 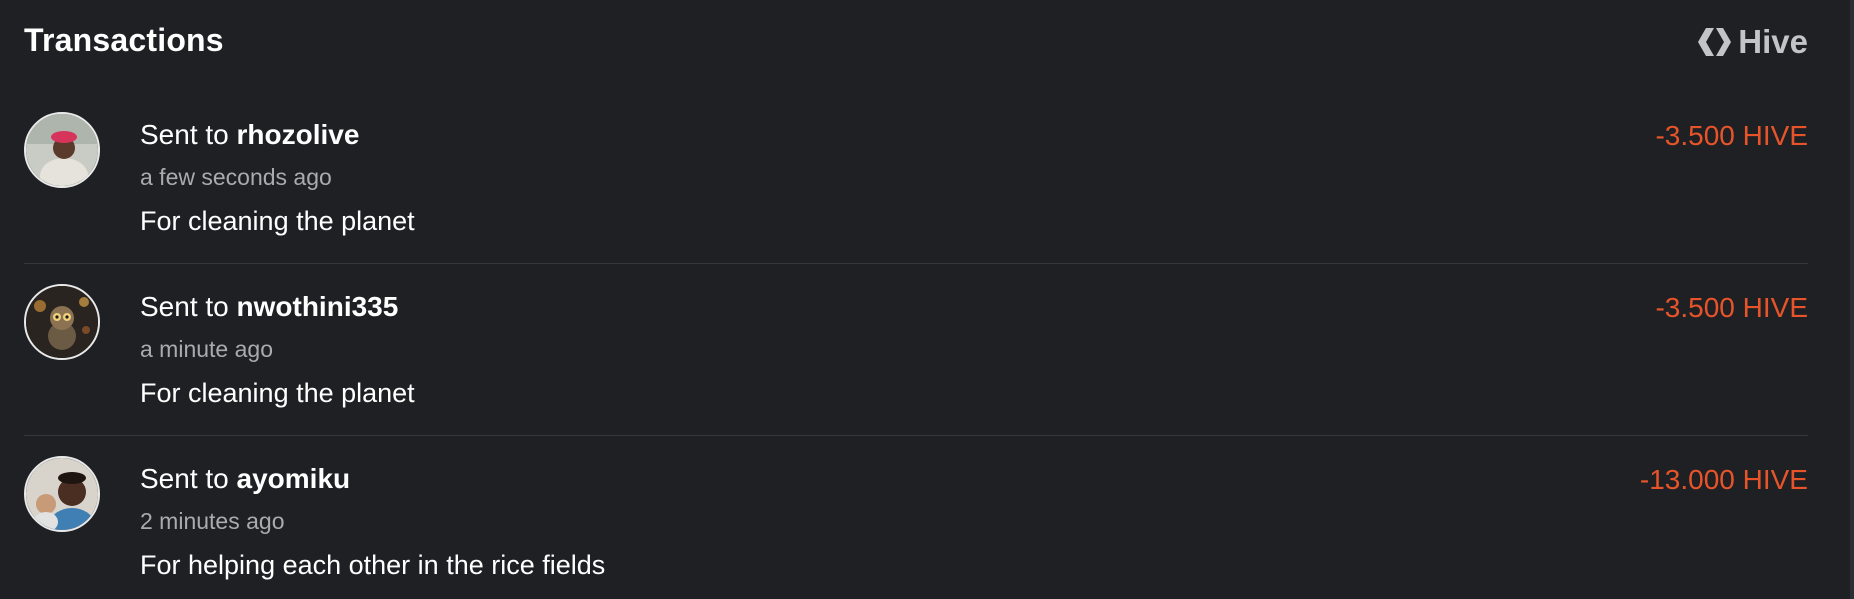 I want to click on transaction-amount: -13.000 HIVE, so click(x=1723, y=479).